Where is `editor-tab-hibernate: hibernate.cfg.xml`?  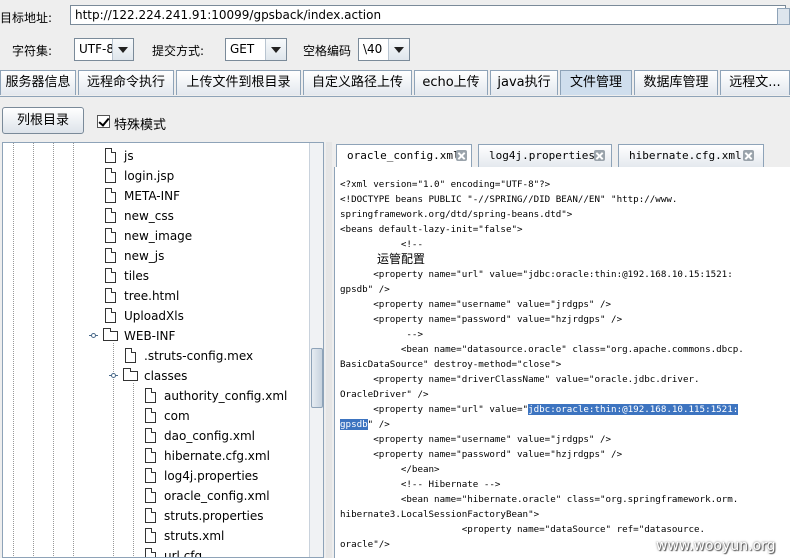 editor-tab-hibernate: hibernate.cfg.xml is located at coordinates (691, 155).